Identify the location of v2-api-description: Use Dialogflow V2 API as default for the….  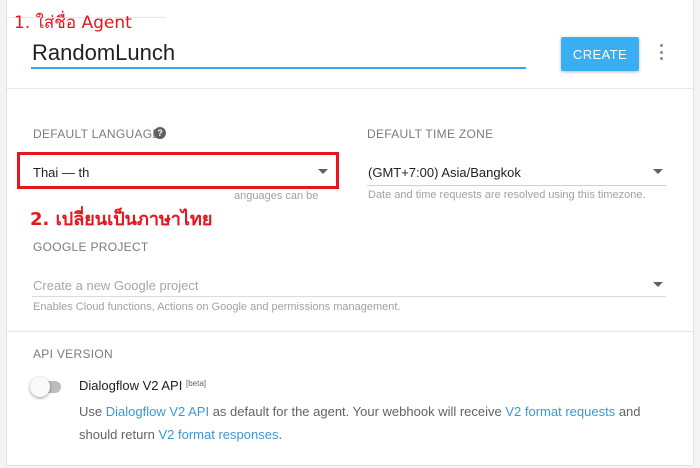
(374, 423).